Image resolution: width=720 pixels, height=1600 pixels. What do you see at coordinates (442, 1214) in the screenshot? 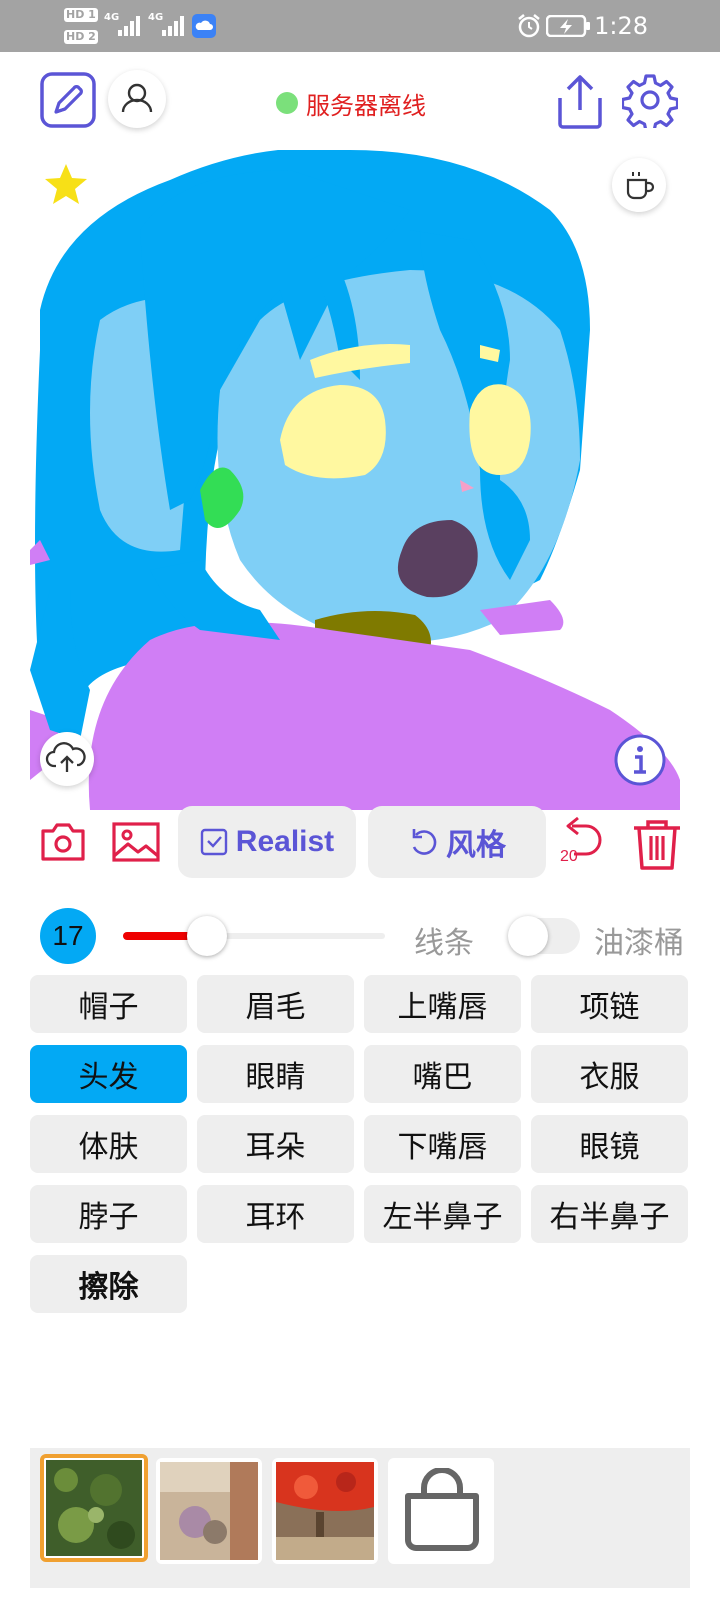
I see `part-button: 左半鼻子` at bounding box center [442, 1214].